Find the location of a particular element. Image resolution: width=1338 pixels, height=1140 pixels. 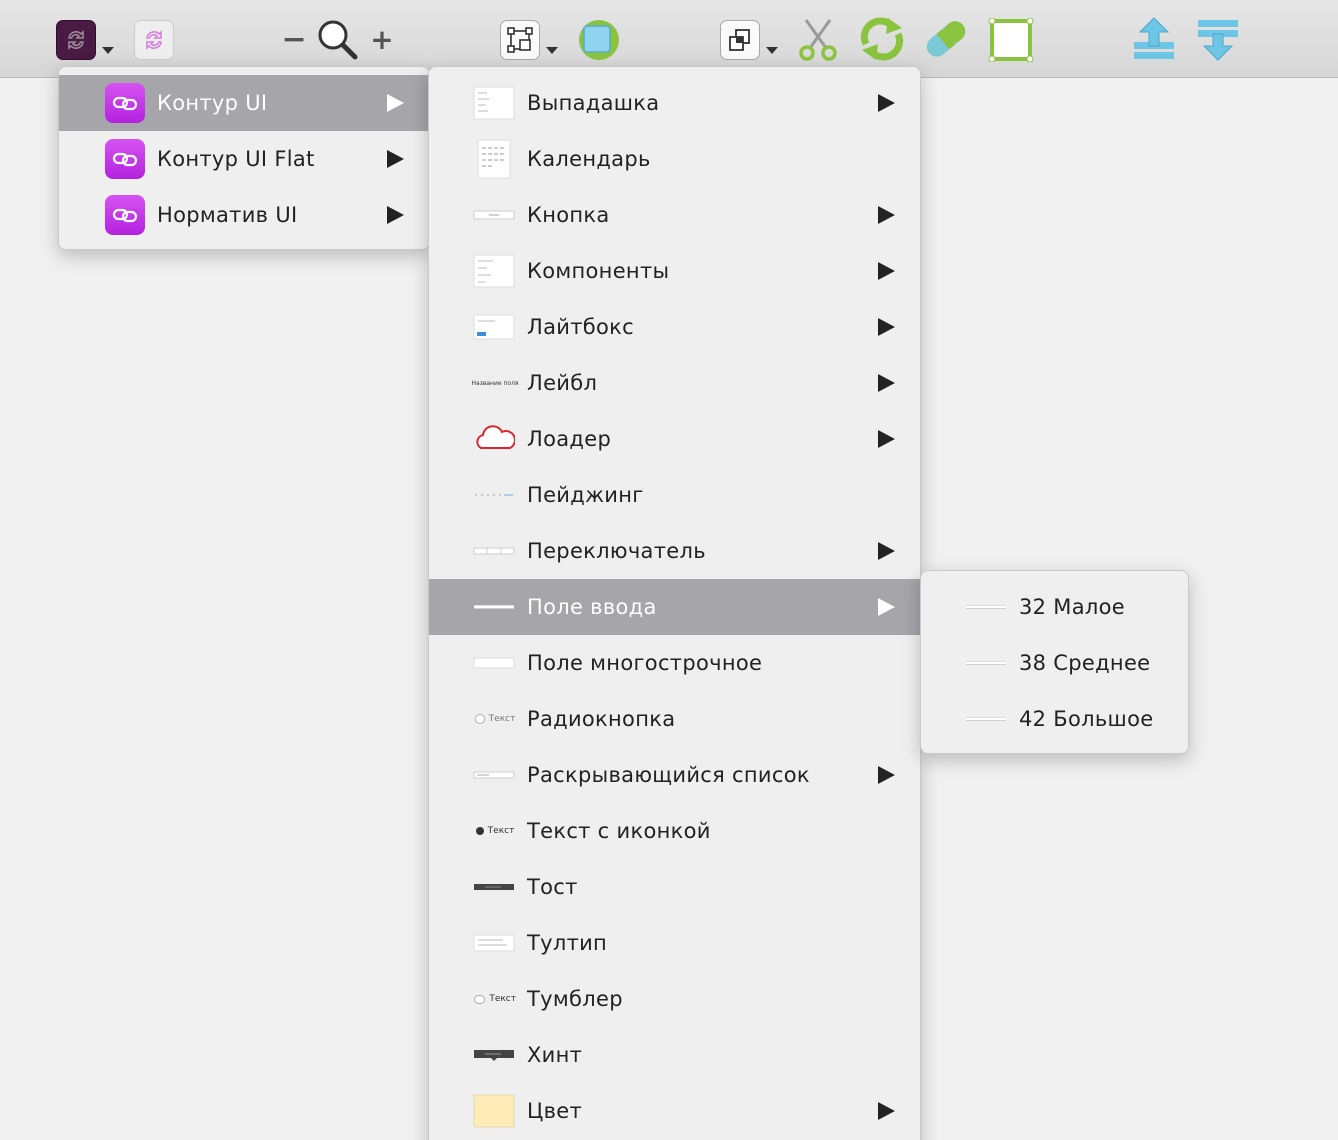

text-icon-thumb-icon: Текст is located at coordinates (495, 831).